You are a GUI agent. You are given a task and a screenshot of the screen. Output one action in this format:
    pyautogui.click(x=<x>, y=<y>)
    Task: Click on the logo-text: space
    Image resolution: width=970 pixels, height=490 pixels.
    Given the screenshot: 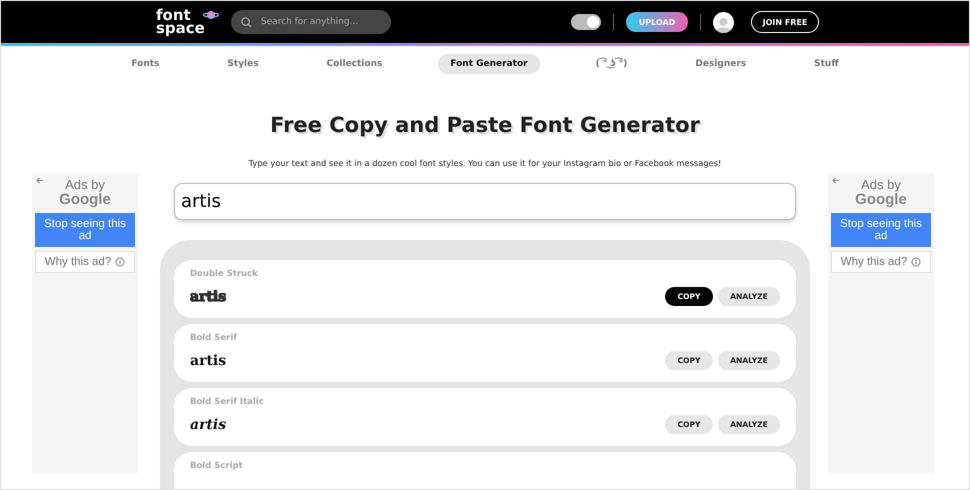 What is the action you would take?
    pyautogui.click(x=180, y=28)
    